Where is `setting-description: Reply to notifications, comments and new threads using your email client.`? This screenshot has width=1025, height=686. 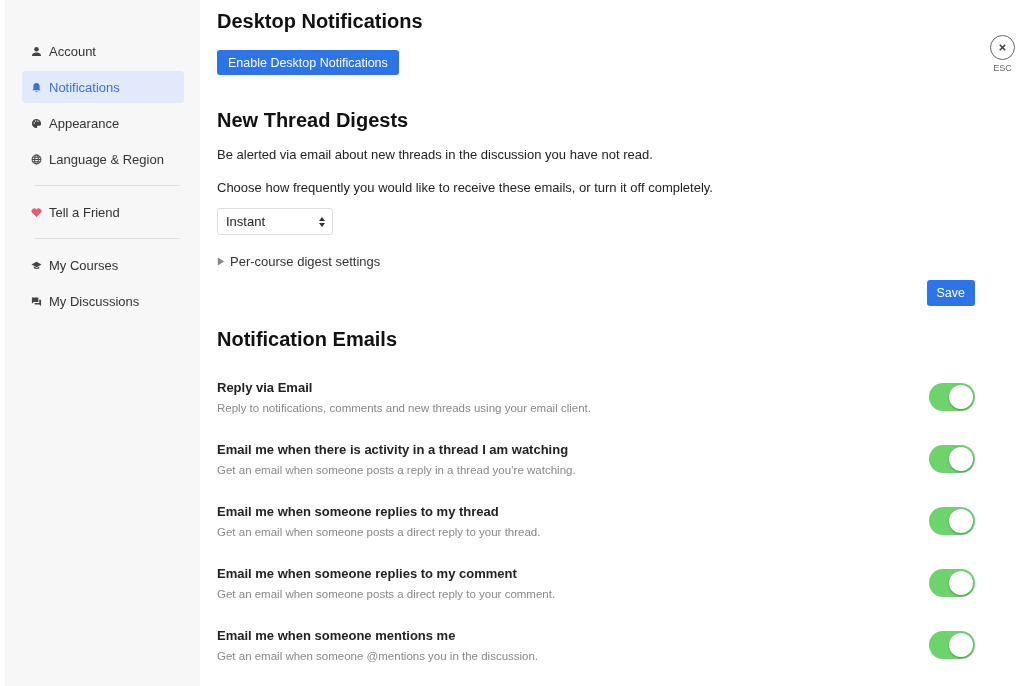 setting-description: Reply to notifications, comments and new threads using your email client. is located at coordinates (404, 408).